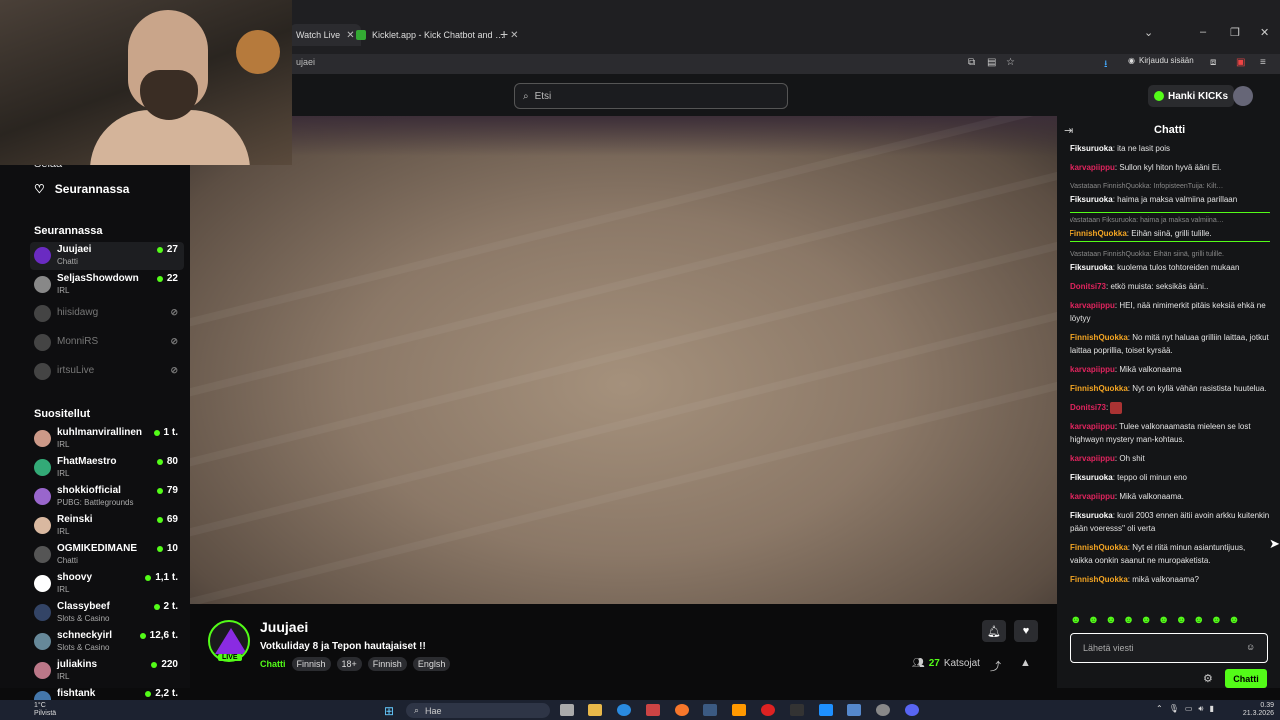  Describe the element at coordinates (107, 693) in the screenshot. I see `sidebar-channel-fishtank: fishtank 2,2 t.` at that location.